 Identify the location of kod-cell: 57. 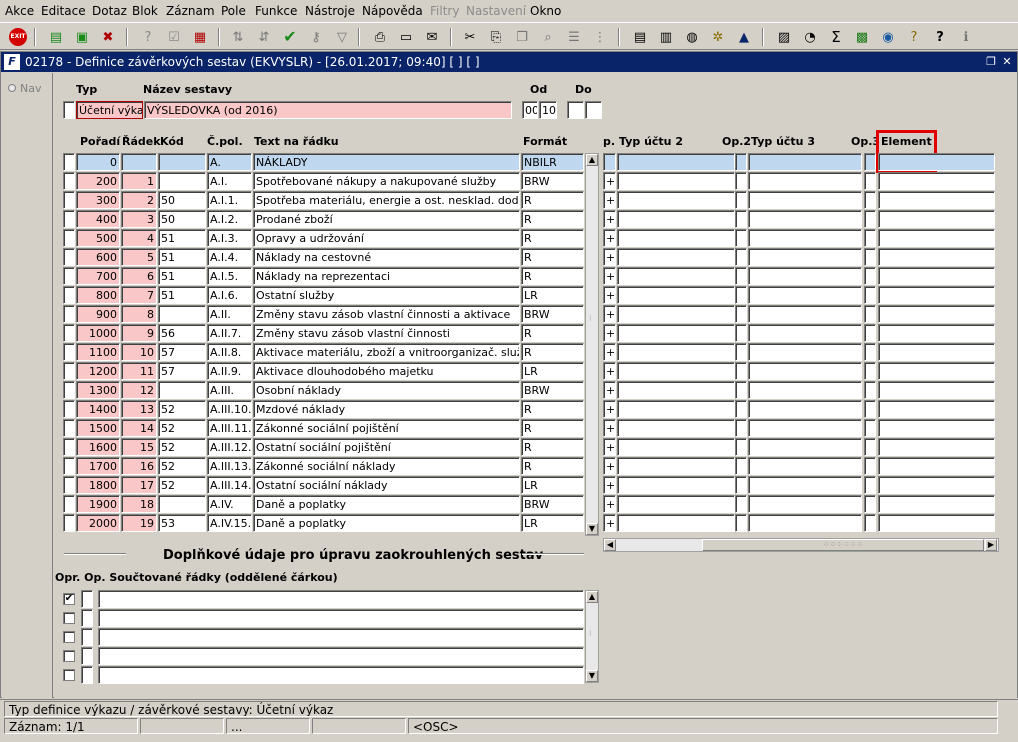
(182, 371).